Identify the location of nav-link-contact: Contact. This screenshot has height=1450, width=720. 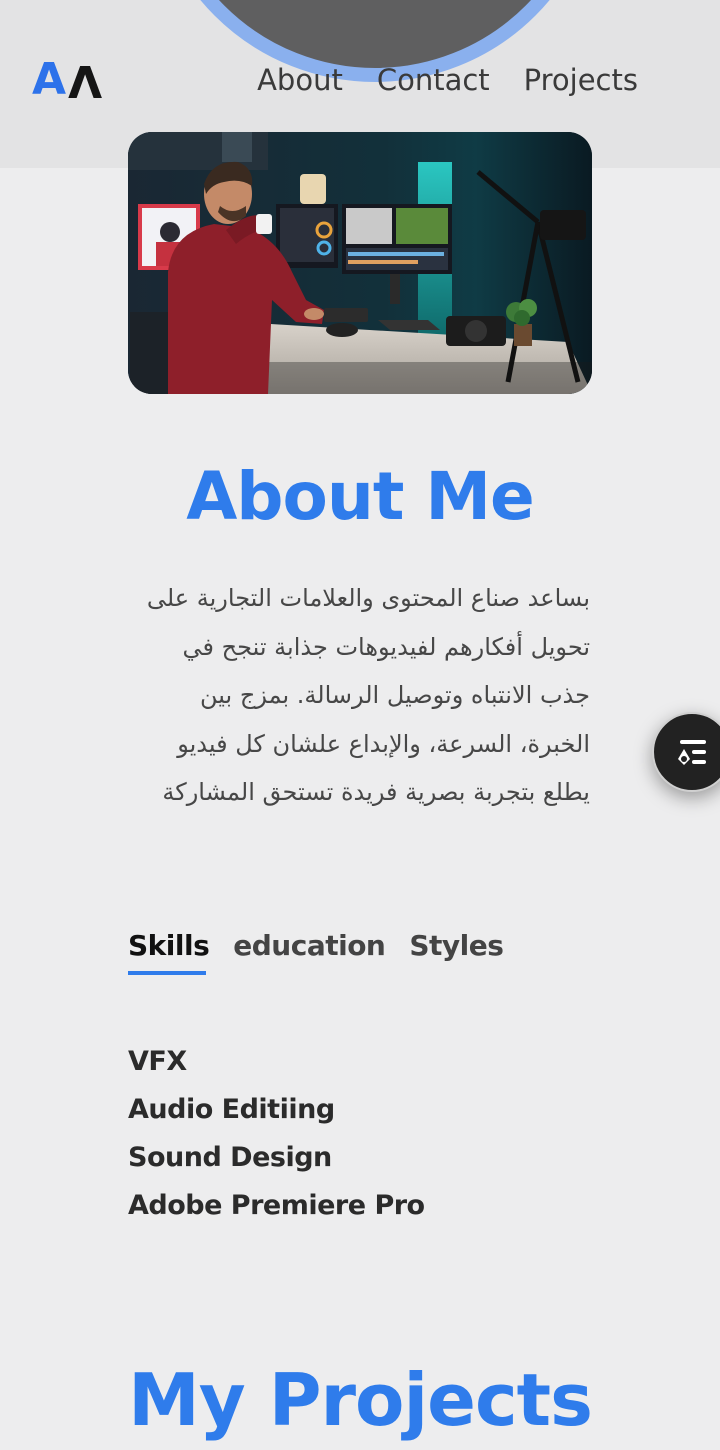
(433, 80).